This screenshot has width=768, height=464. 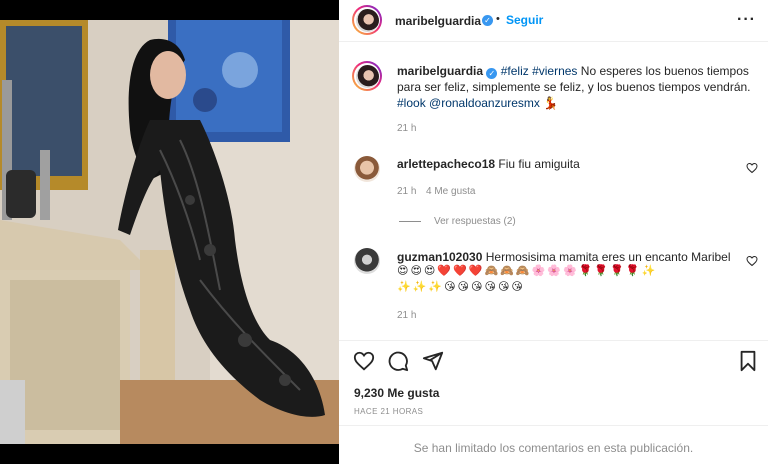 I want to click on comment-icon, so click(x=398, y=361).